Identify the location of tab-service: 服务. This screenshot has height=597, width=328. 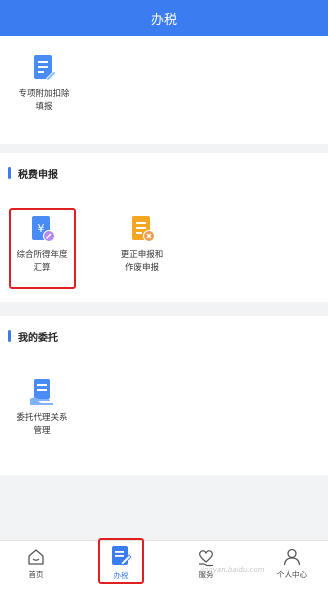
(206, 563).